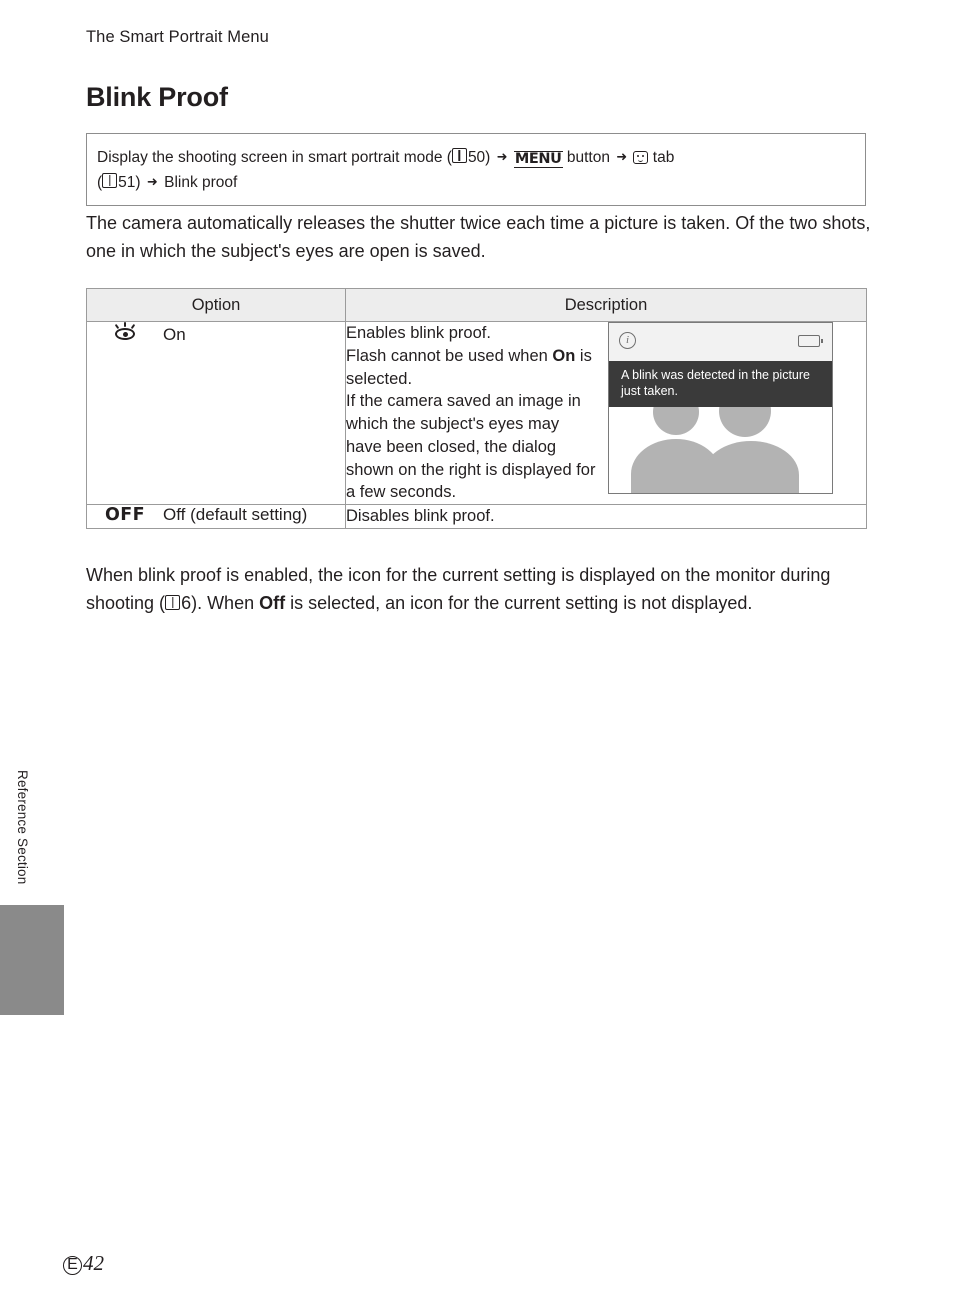  I want to click on option-label-off: Off (default setting), so click(235, 515).